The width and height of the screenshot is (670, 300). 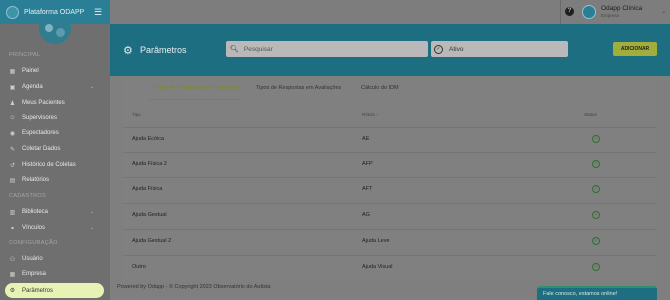 What do you see at coordinates (53, 228) in the screenshot?
I see `sidebar-item-vinculos: ⚭ Vínculos ⌄` at bounding box center [53, 228].